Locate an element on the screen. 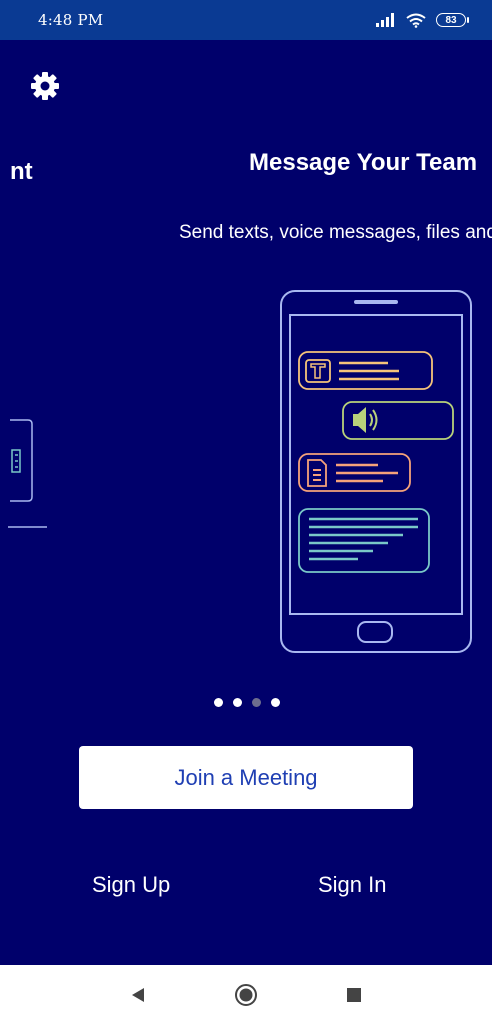  sign-up-button: Sign Up is located at coordinates (131, 885).